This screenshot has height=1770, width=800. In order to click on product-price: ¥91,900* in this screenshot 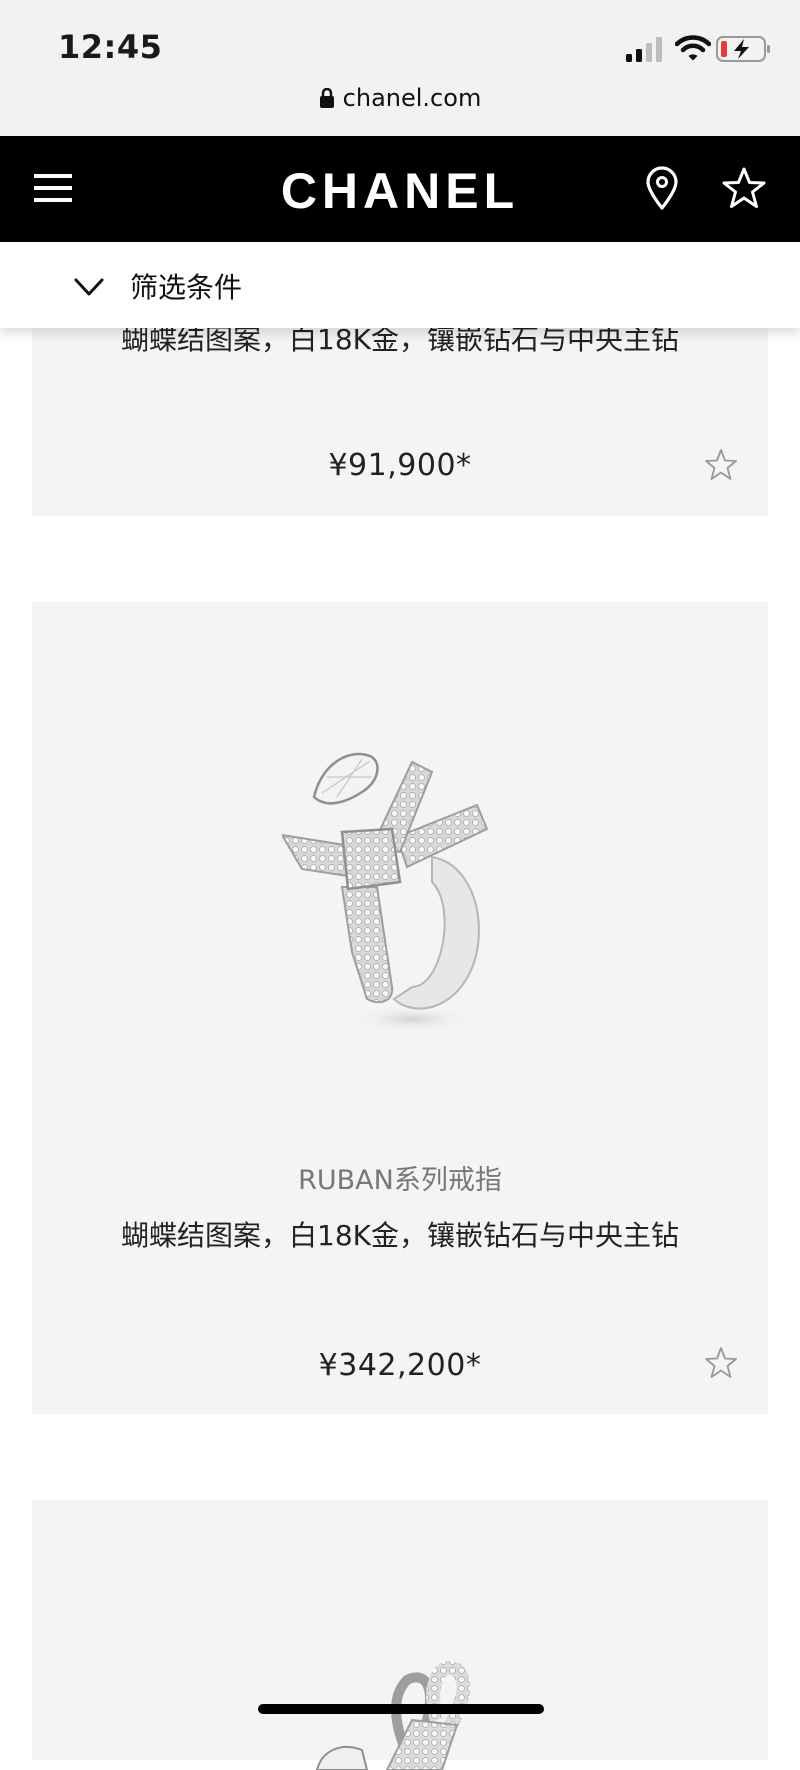, I will do `click(400, 465)`.